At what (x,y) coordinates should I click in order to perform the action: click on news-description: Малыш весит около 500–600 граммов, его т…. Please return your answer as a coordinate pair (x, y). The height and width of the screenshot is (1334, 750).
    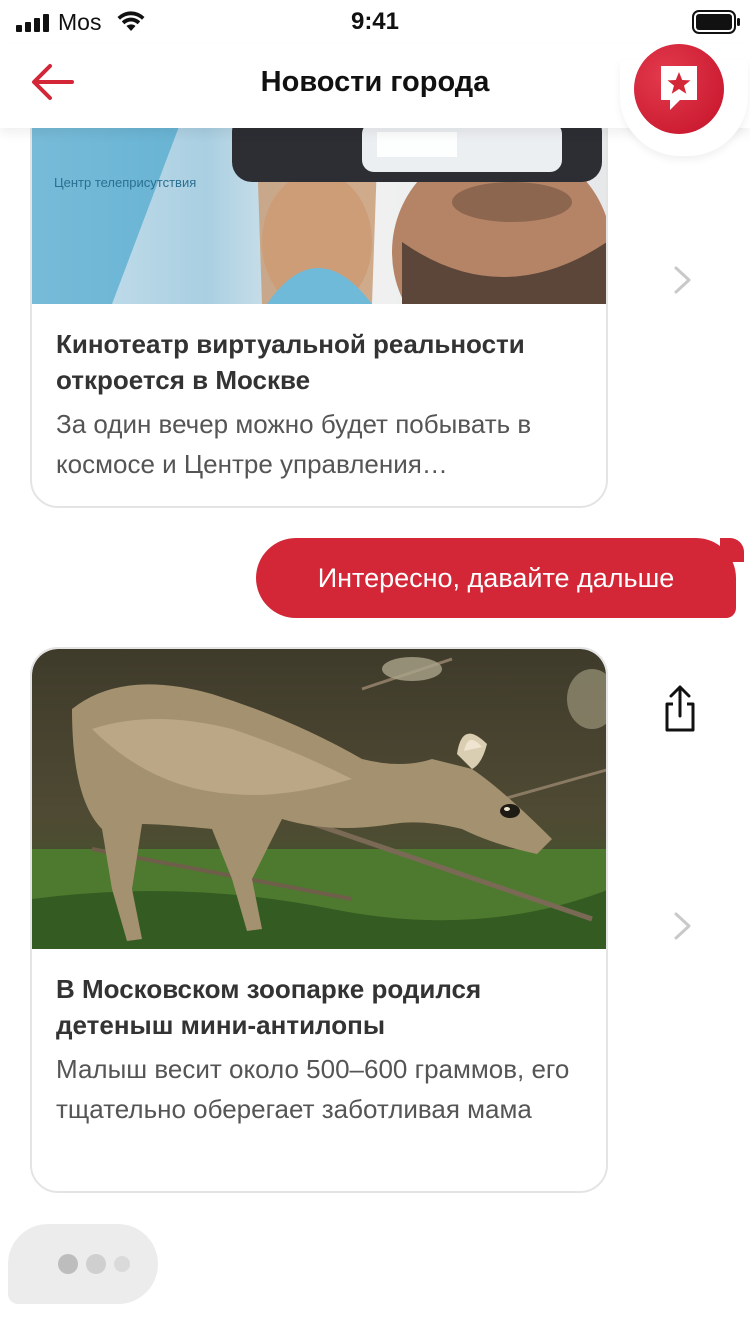
    Looking at the image, I should click on (313, 1089).